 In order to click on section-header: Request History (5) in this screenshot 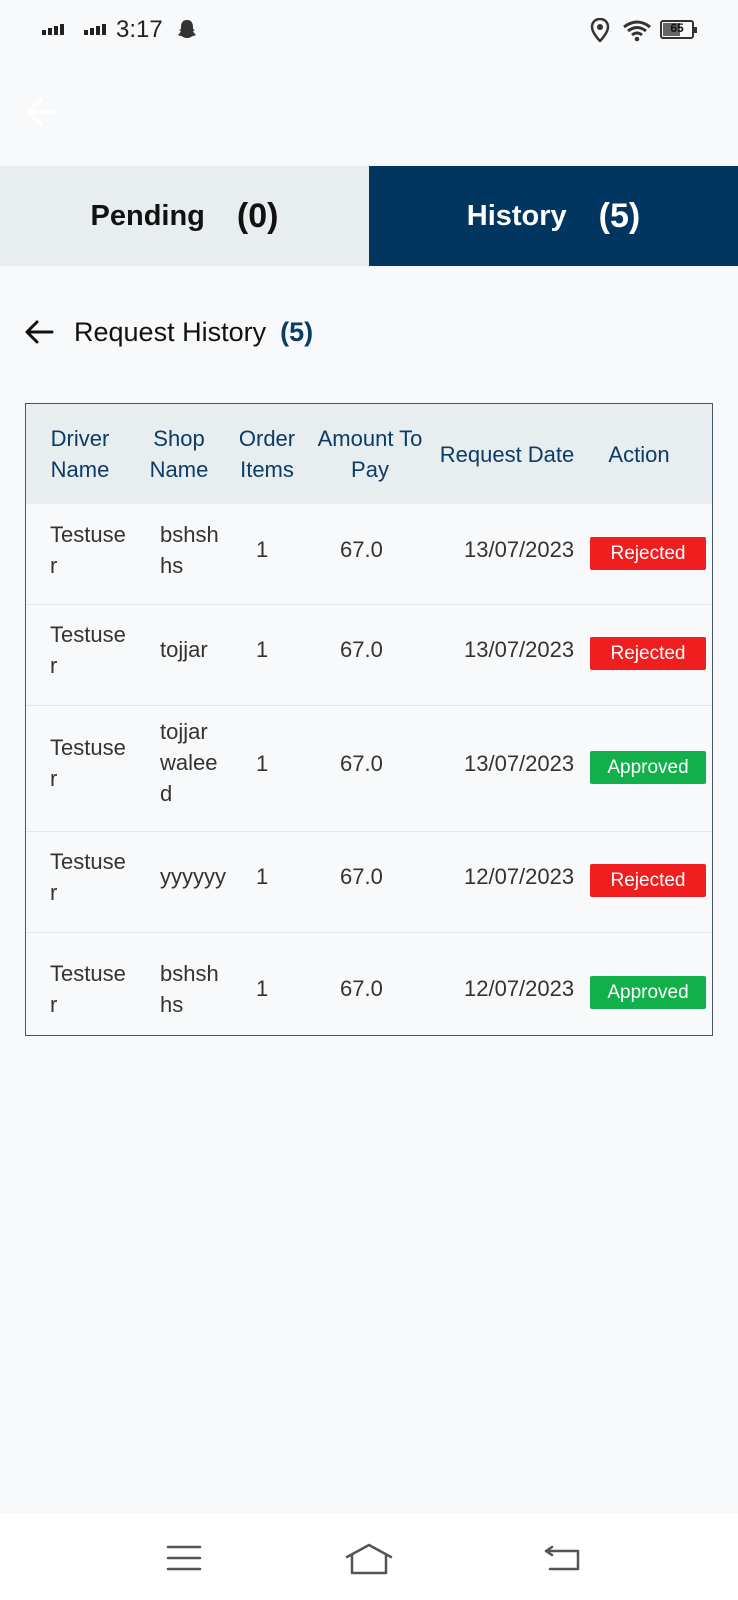, I will do `click(167, 332)`.